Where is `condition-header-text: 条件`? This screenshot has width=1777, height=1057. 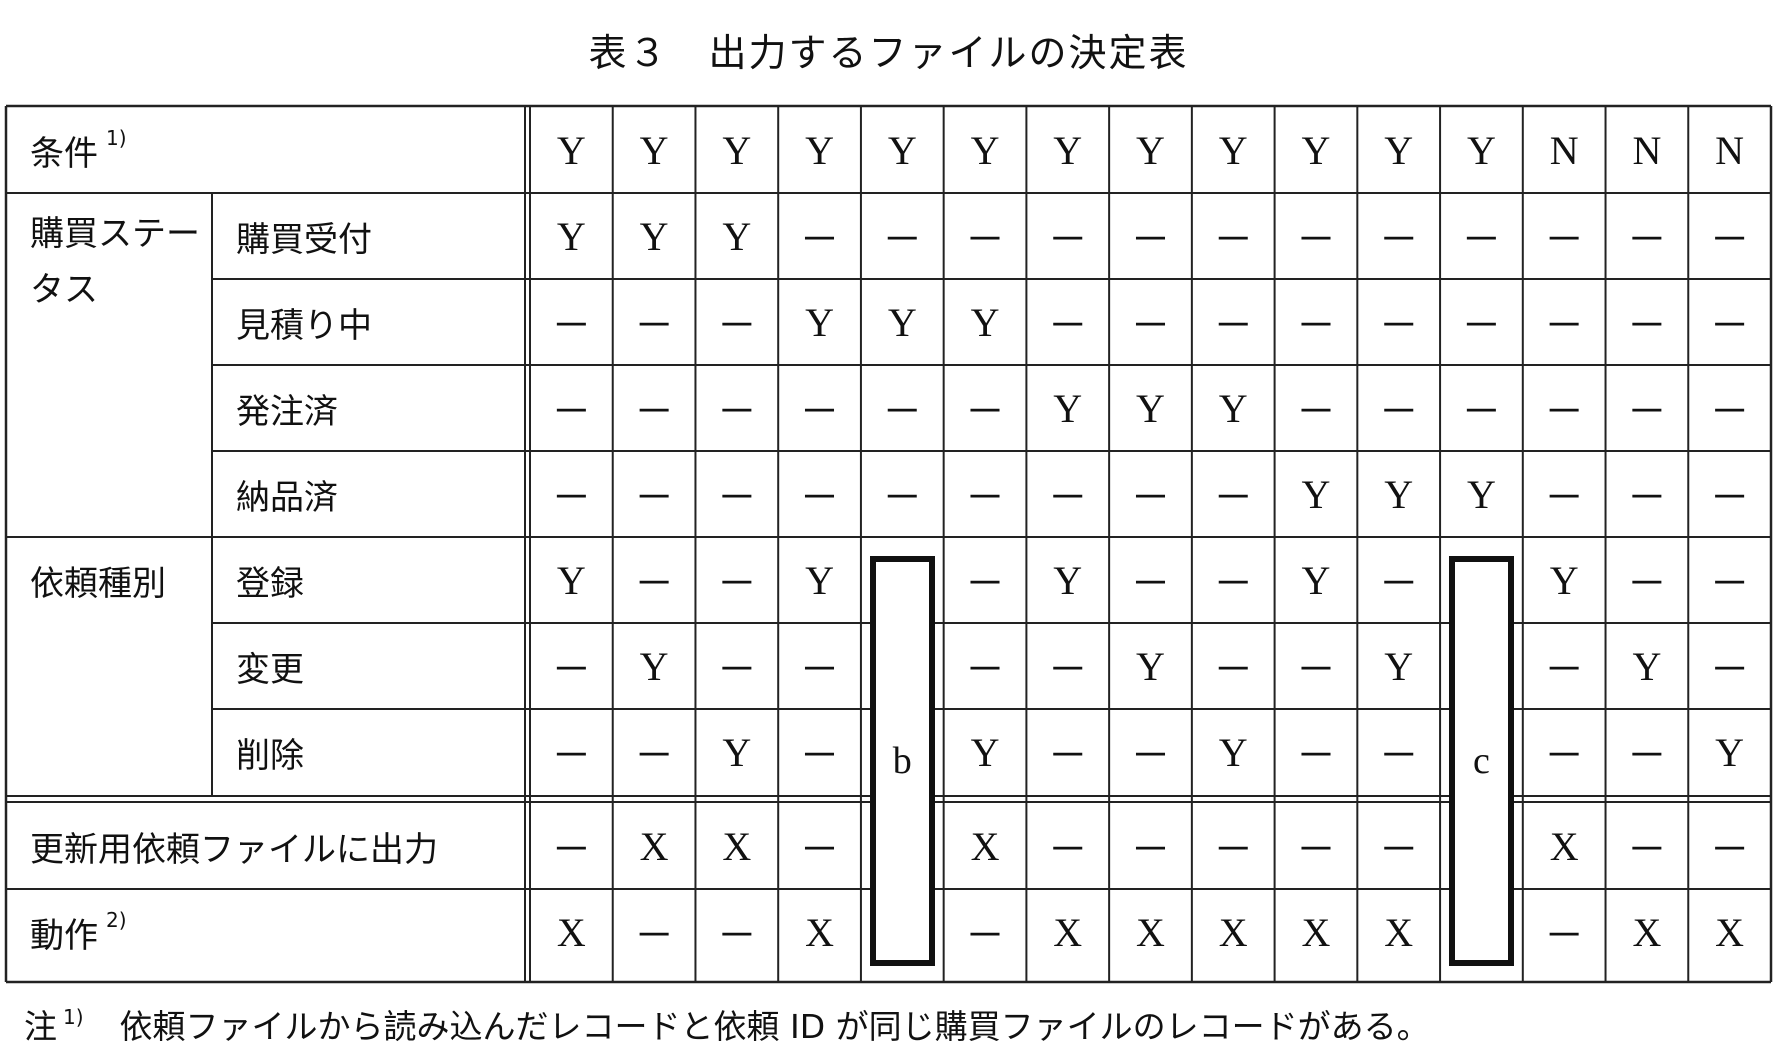 condition-header-text: 条件 is located at coordinates (64, 153).